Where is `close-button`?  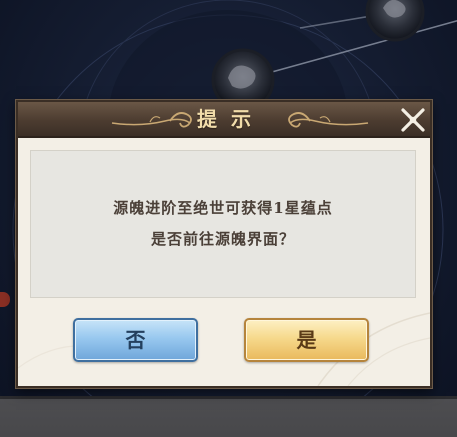
close-button is located at coordinates (413, 120).